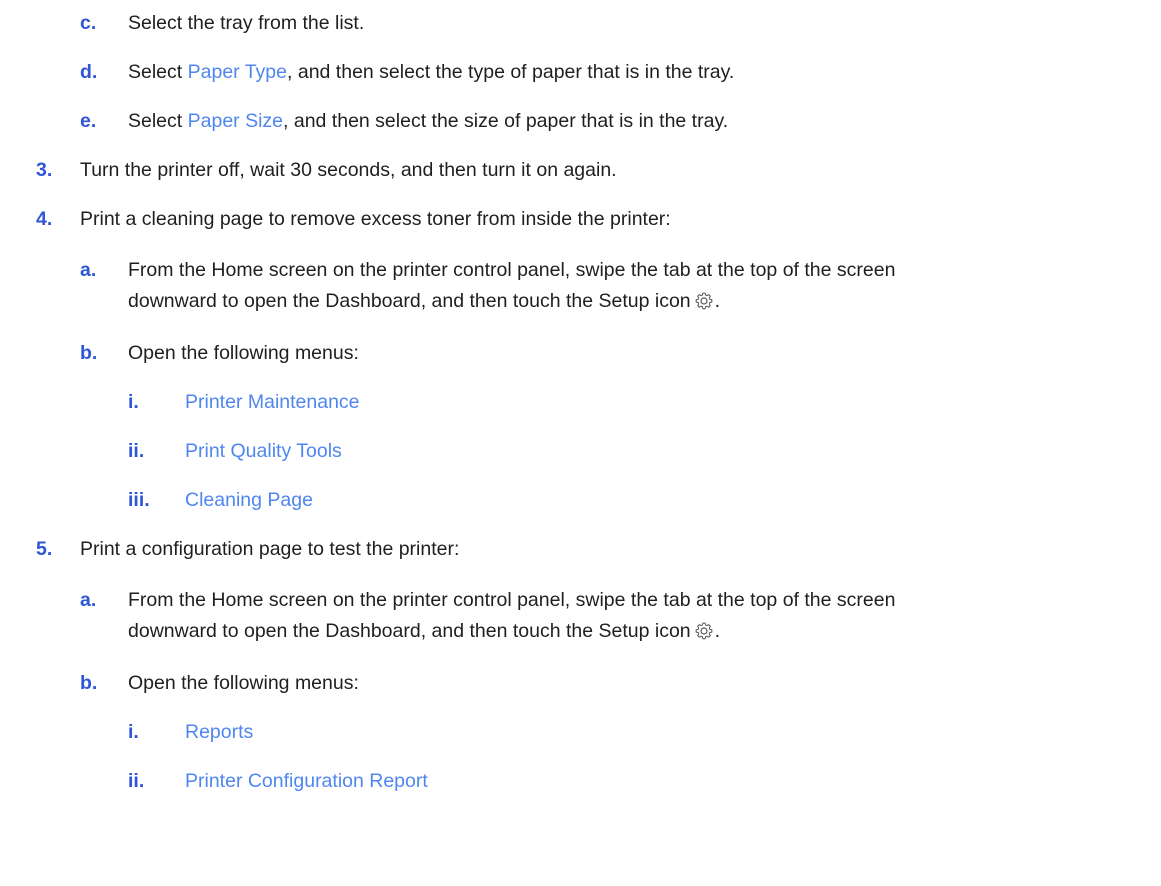  Describe the element at coordinates (88, 23) in the screenshot. I see `substep-marker: c.` at that location.